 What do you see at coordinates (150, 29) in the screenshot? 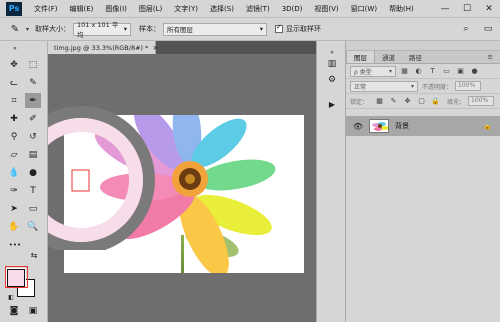
I see `sample-label: 样本：` at bounding box center [150, 29].